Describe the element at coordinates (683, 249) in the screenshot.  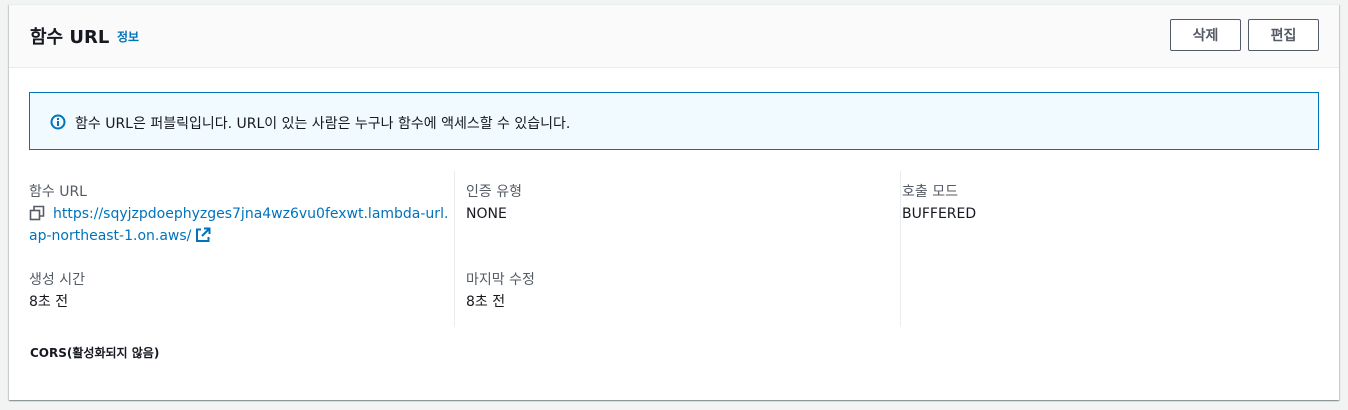
I see `details-column-2: 인증 유형 NONE 마지막 수정 8초 전` at that location.